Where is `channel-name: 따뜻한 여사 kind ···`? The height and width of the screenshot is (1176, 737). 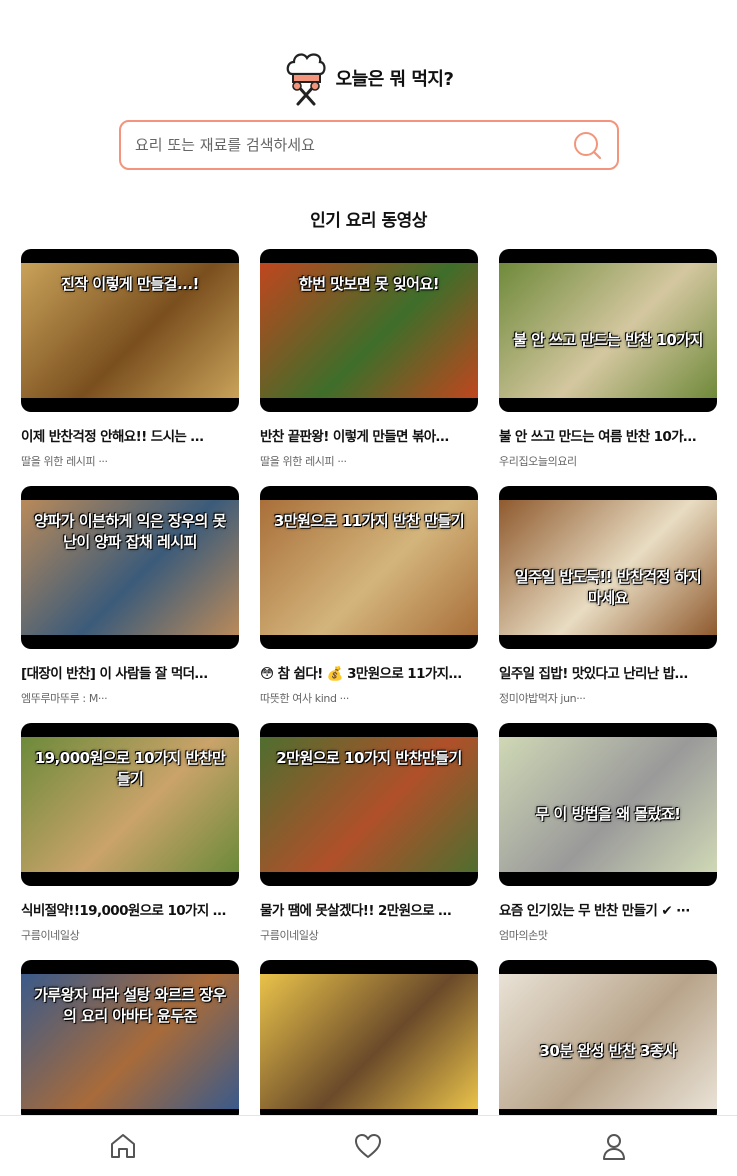
channel-name: 따뜻한 여사 kind ··· is located at coordinates (369, 698).